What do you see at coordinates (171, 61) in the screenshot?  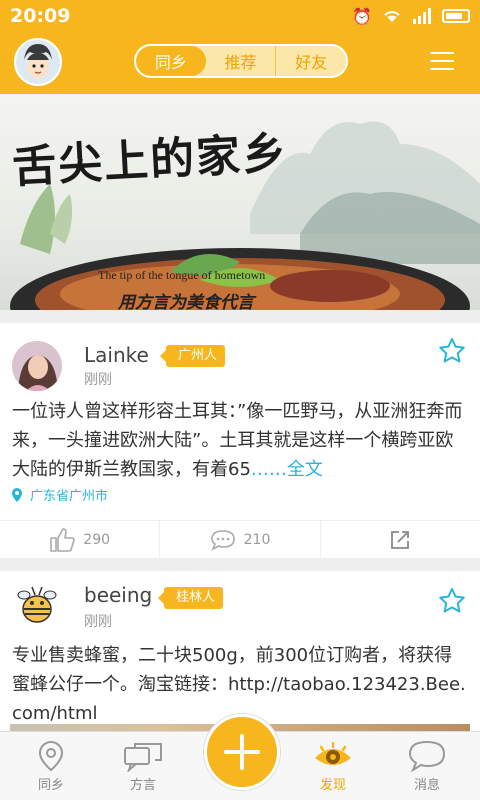 I see `tab-hometown: 同乡` at bounding box center [171, 61].